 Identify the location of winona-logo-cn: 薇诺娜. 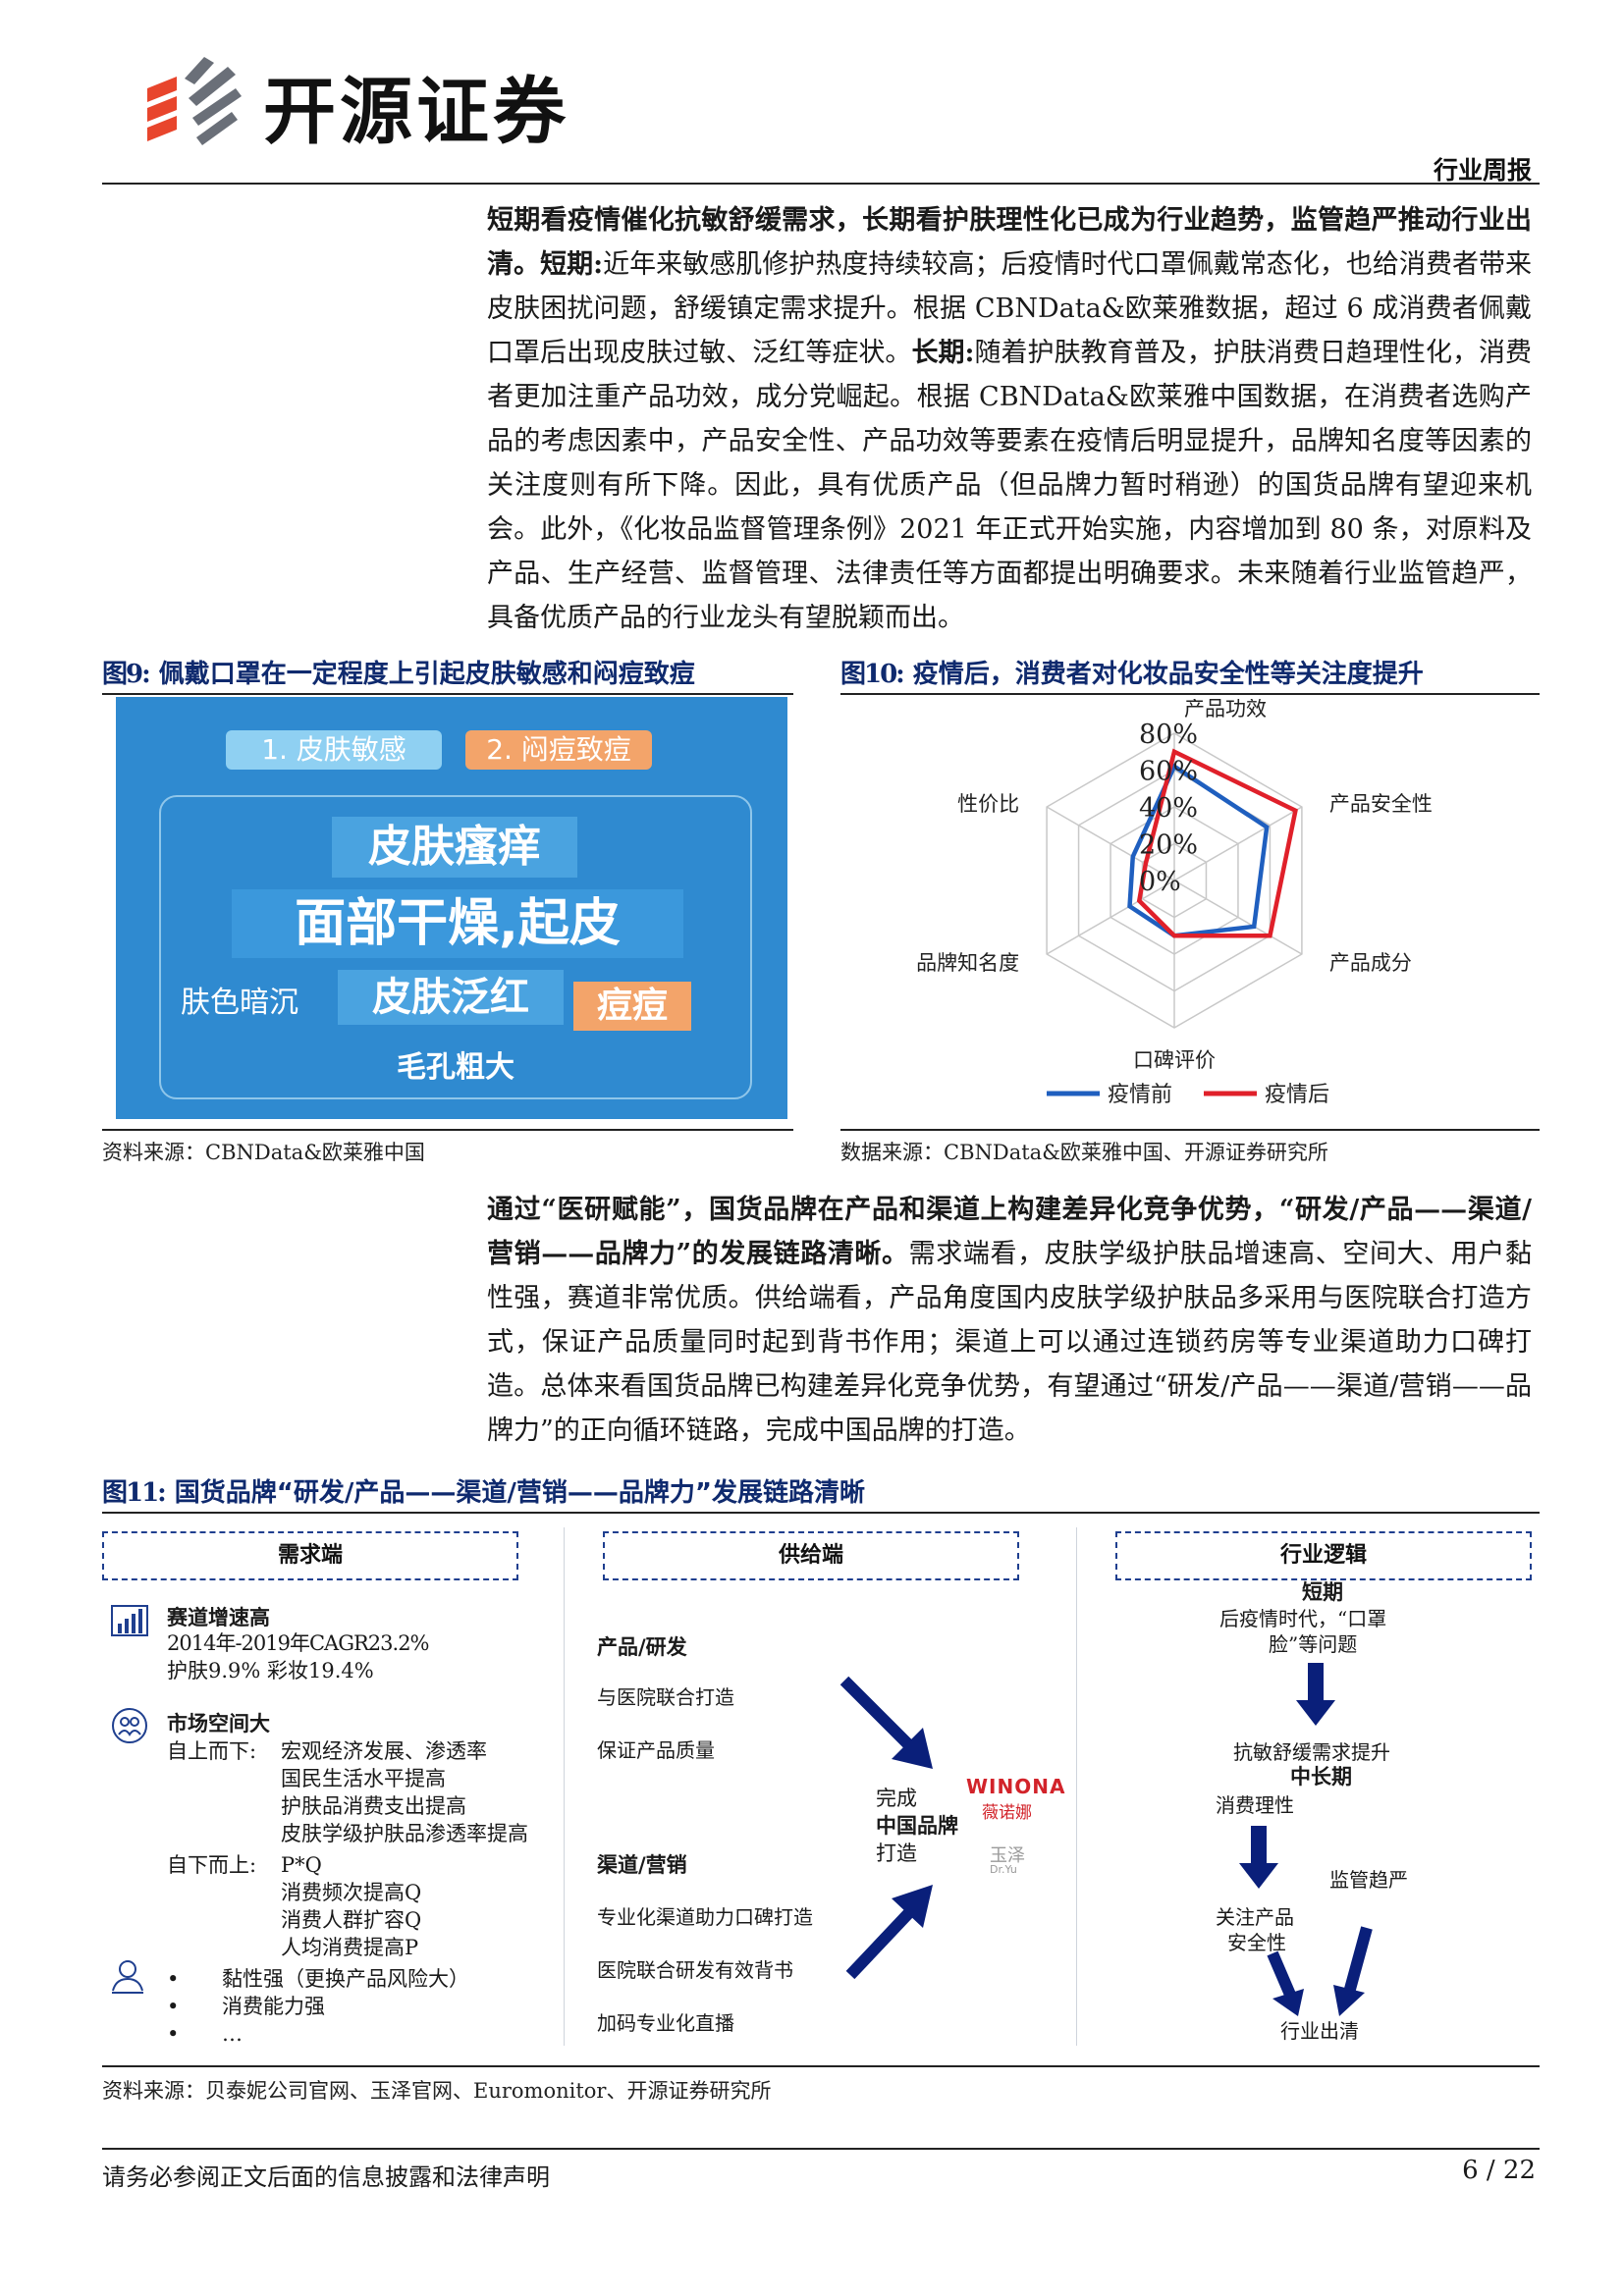
(1007, 1813).